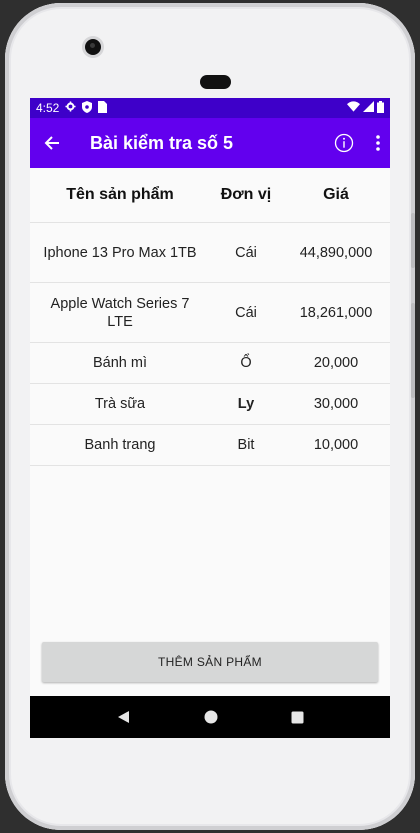 The height and width of the screenshot is (833, 420). I want to click on cell-signal-icon, so click(368, 108).